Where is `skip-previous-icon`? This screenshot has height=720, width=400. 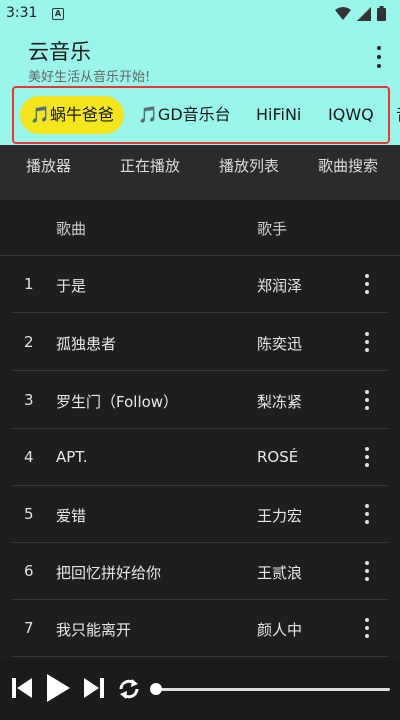
skip-previous-icon is located at coordinates (22, 688).